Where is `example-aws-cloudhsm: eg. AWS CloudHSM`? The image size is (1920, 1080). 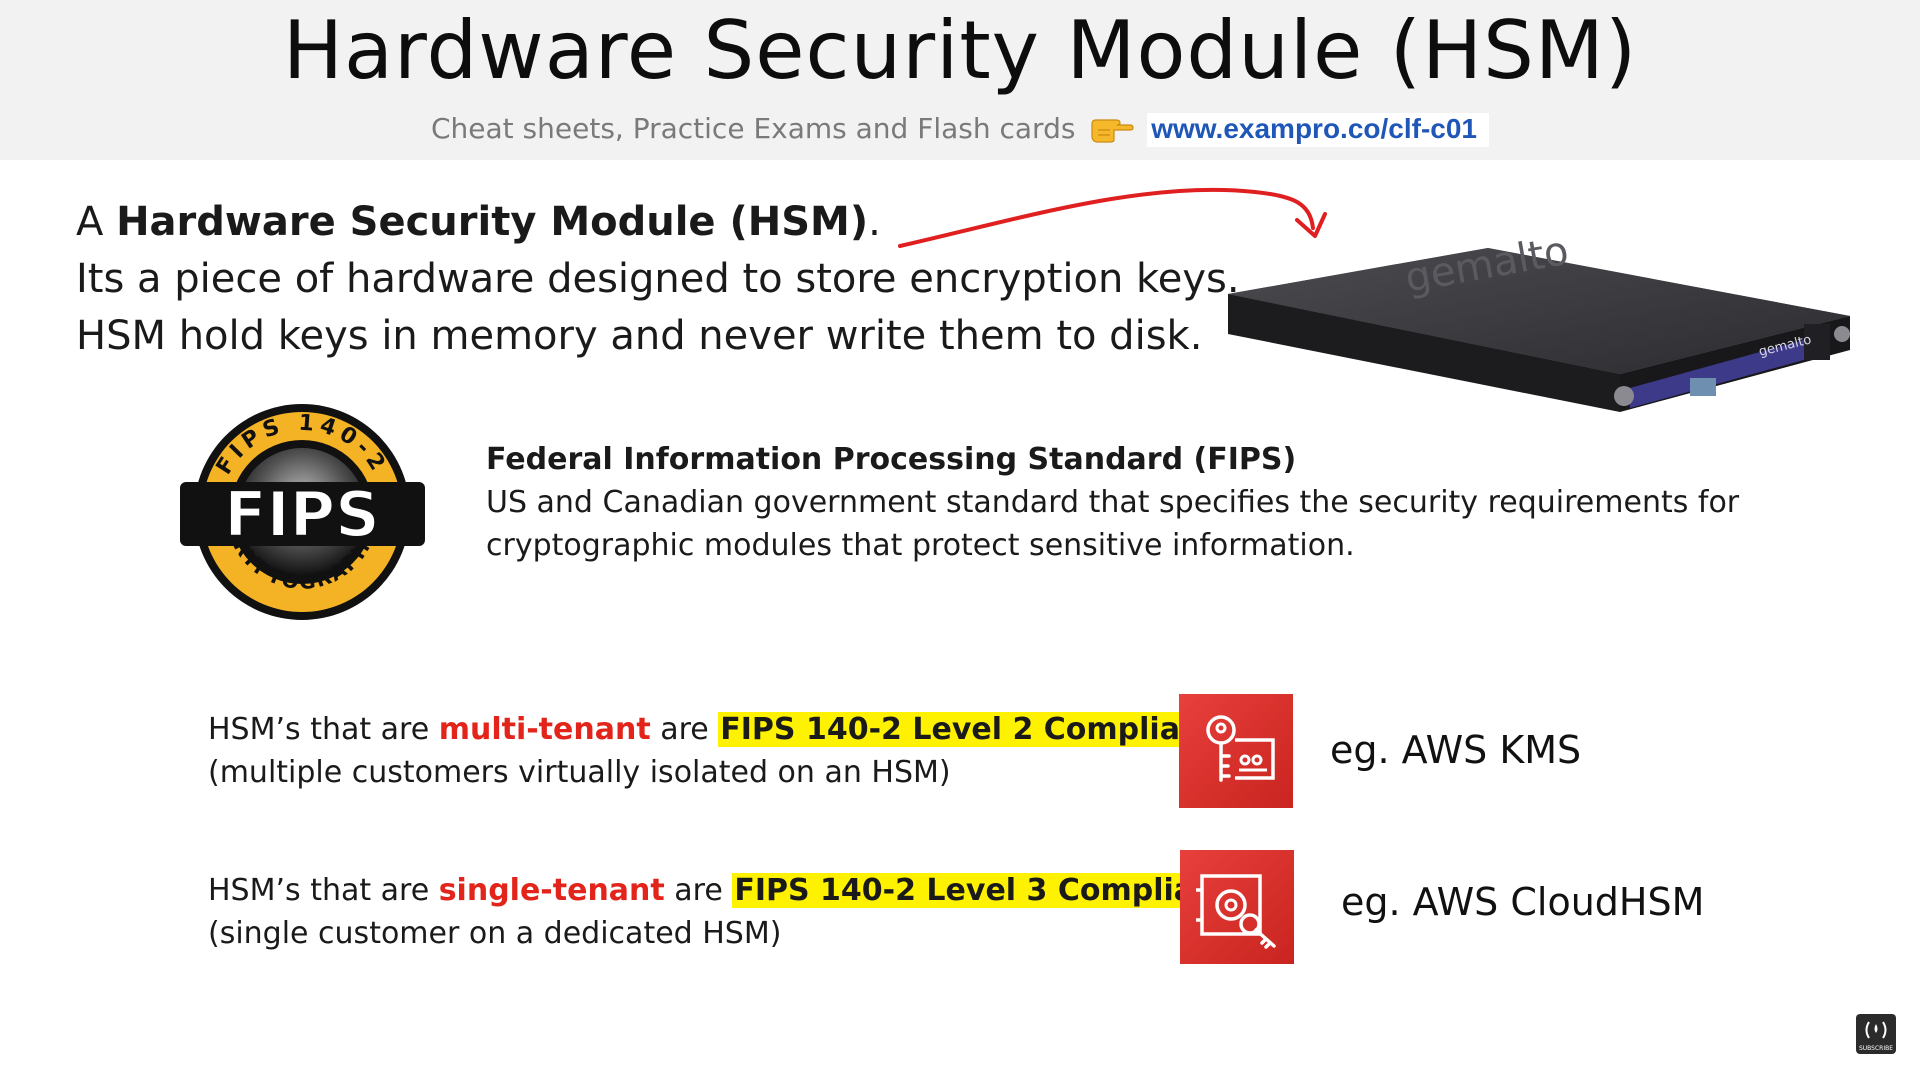
example-aws-cloudhsm: eg. AWS CloudHSM is located at coordinates (1523, 902).